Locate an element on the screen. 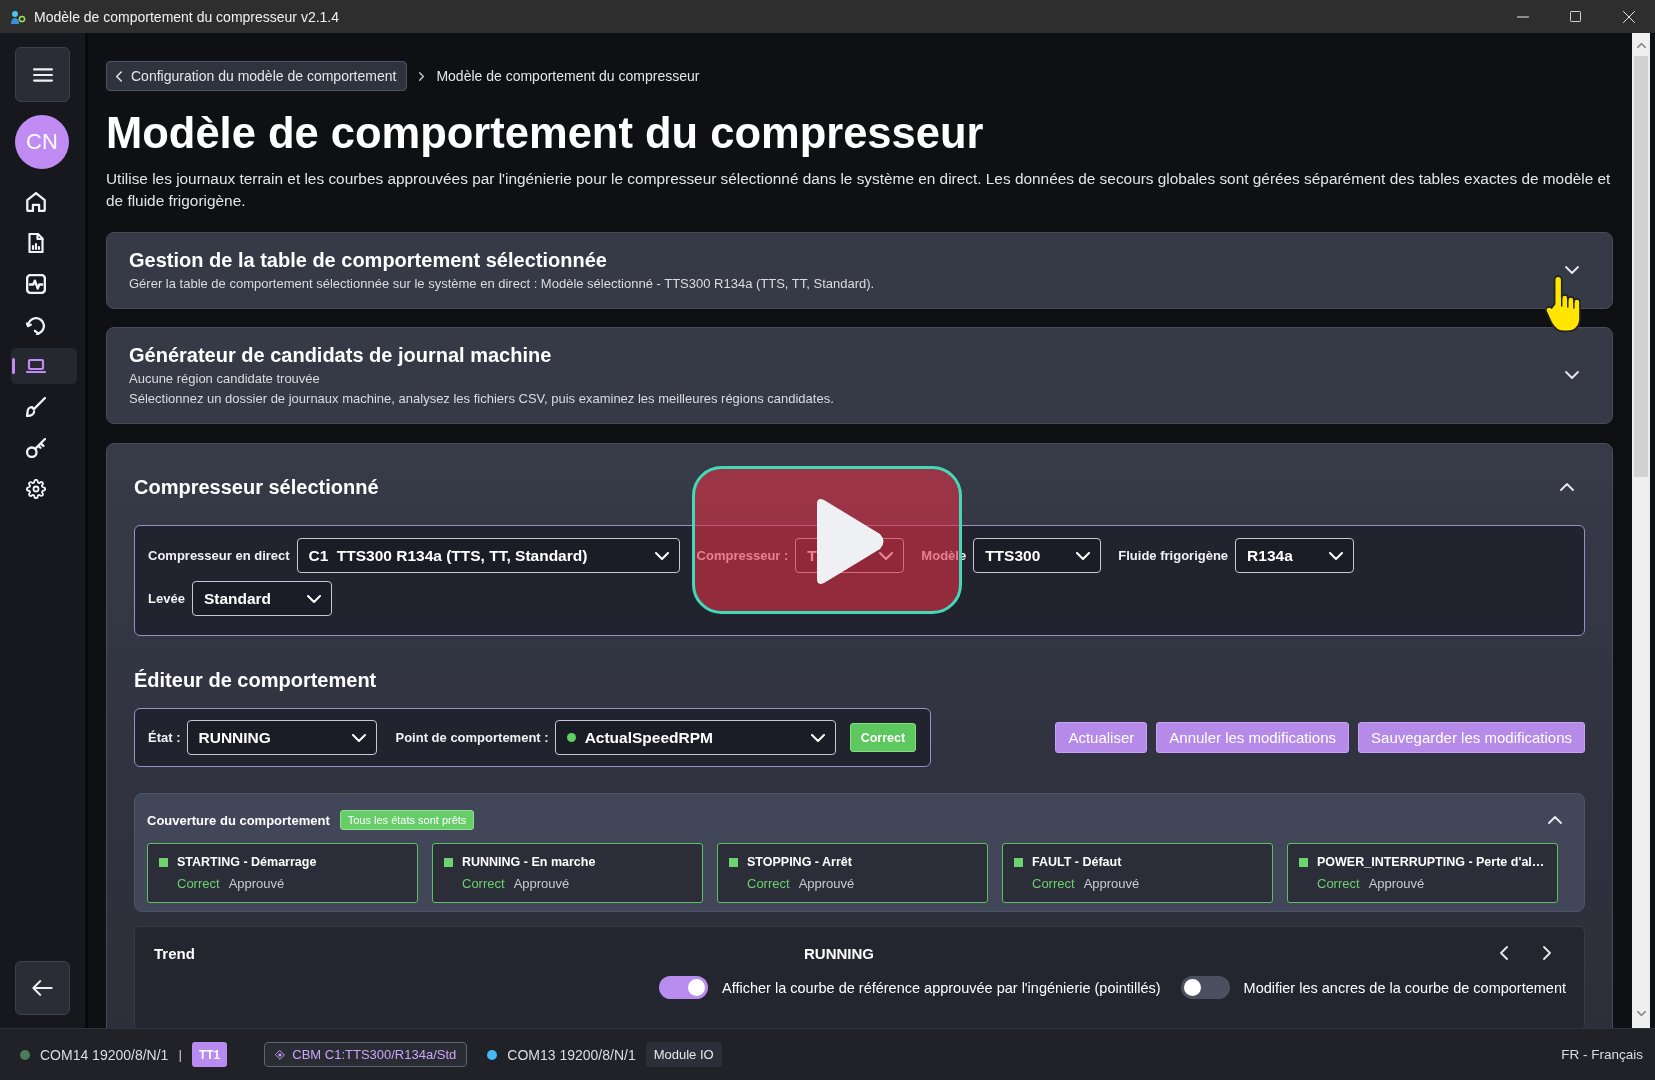 The image size is (1655, 1080). laptop-icon is located at coordinates (36, 366).